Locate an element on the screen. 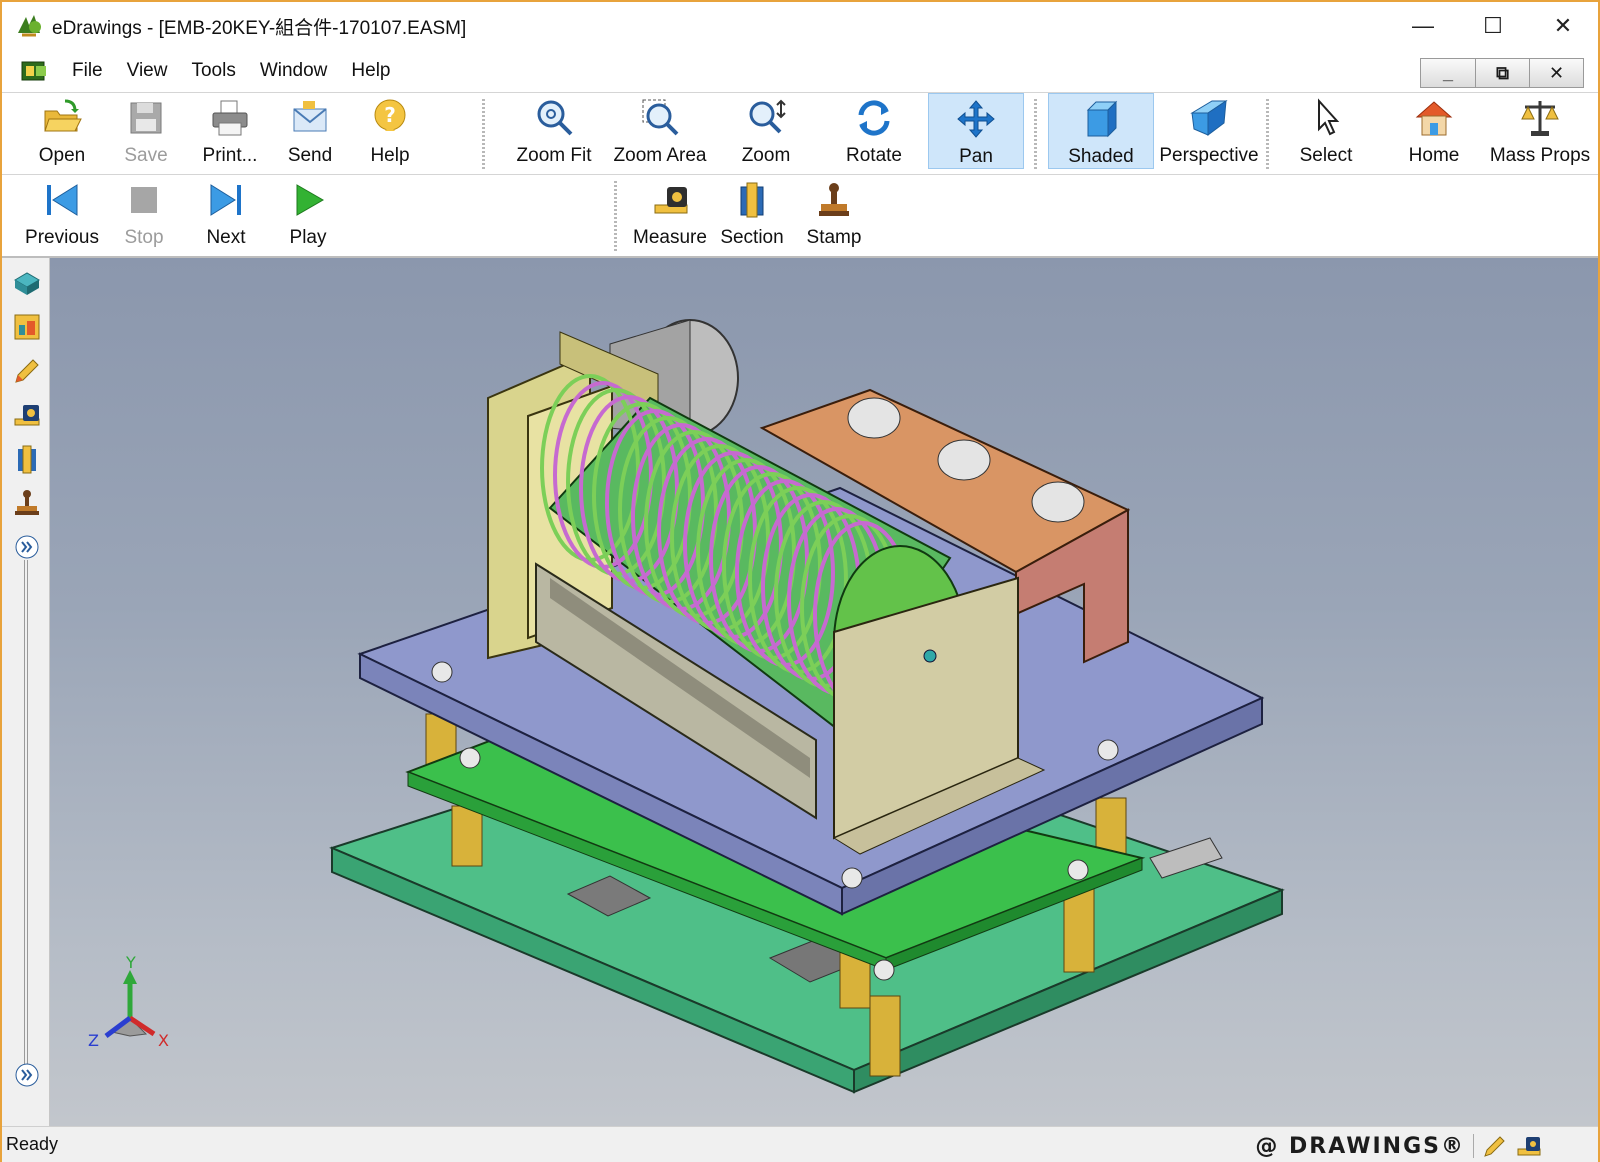 The image size is (1600, 1162). help-button: ? Help is located at coordinates (390, 131).